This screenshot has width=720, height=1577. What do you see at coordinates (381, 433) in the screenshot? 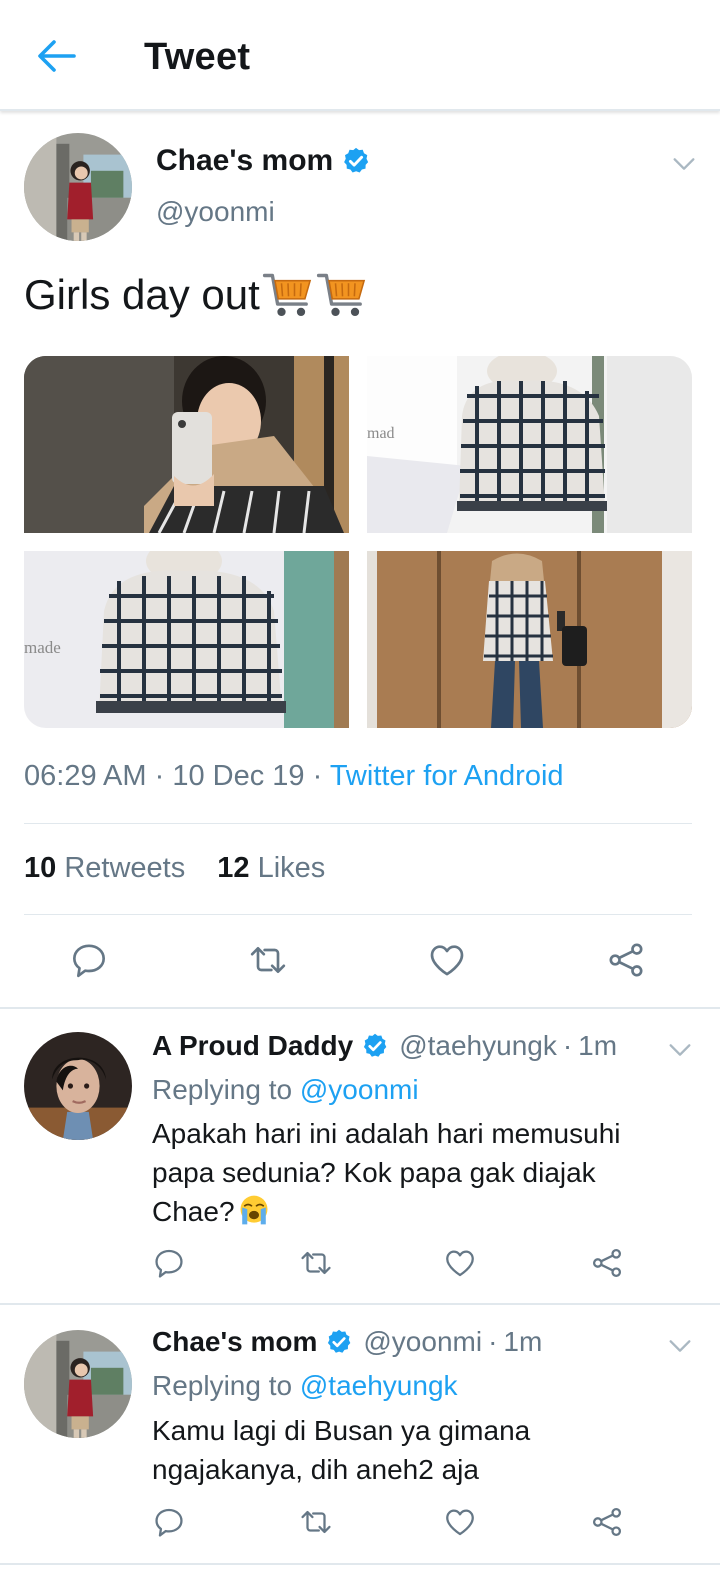
I see `svg-text: mad` at bounding box center [381, 433].